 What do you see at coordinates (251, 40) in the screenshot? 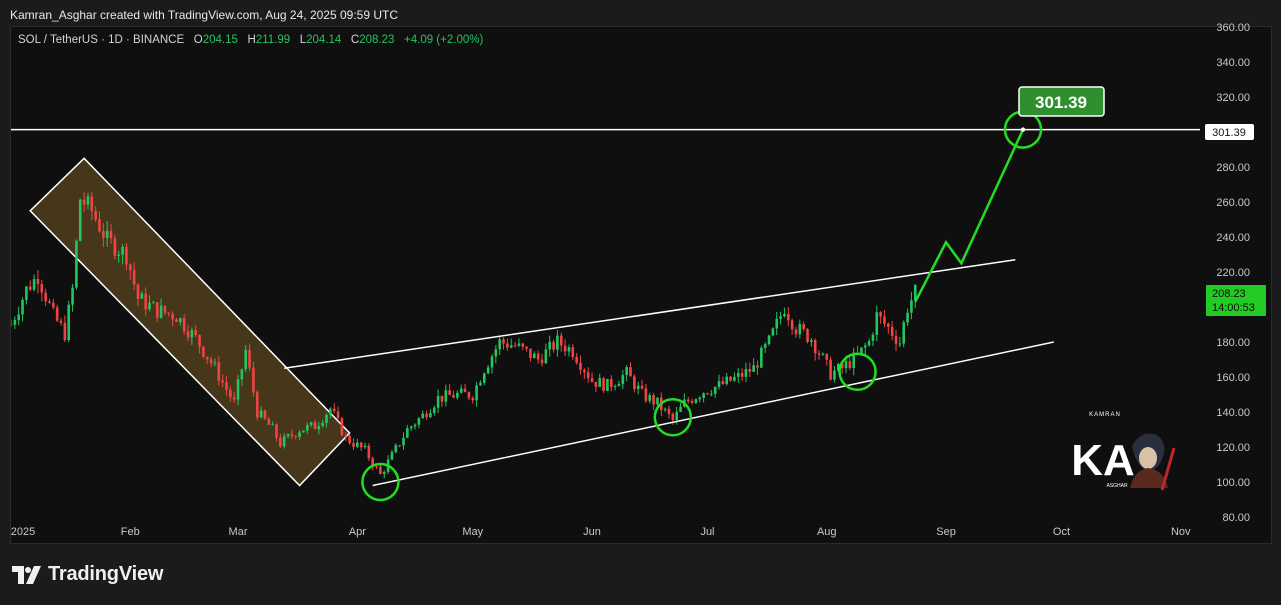
I see `high-label: H` at bounding box center [251, 40].